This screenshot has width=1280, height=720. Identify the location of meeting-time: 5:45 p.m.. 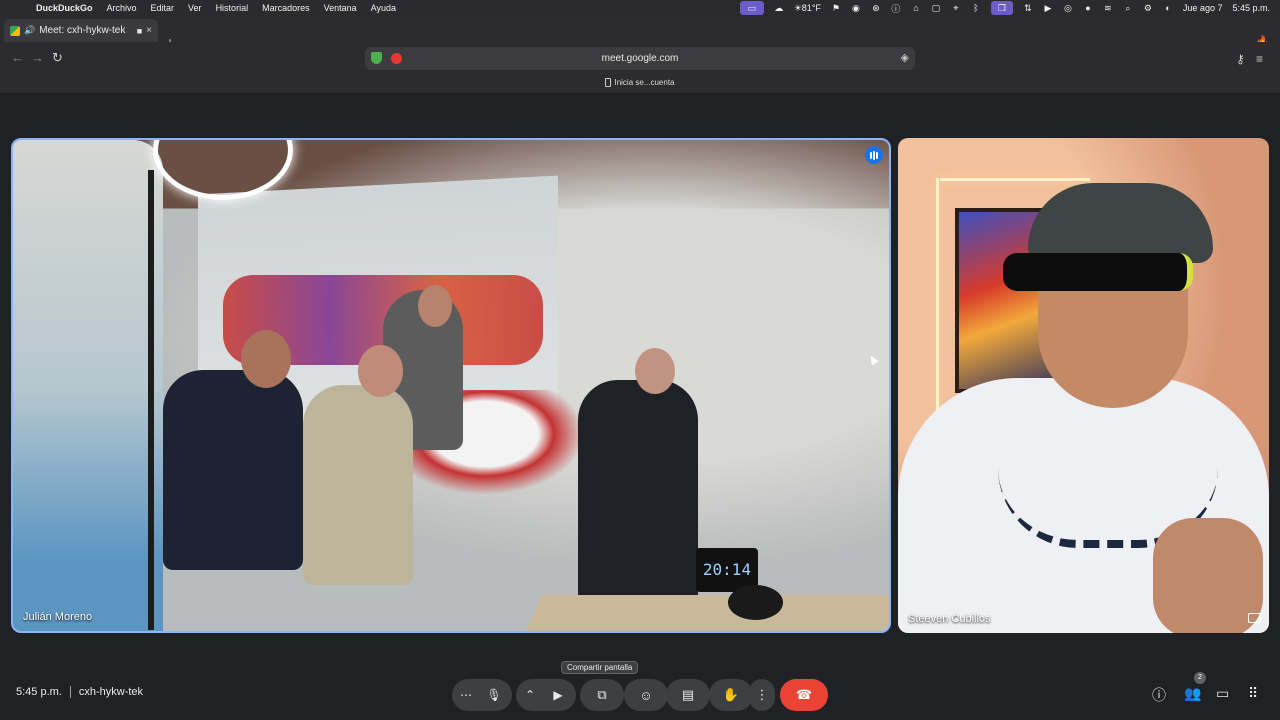
(39, 692).